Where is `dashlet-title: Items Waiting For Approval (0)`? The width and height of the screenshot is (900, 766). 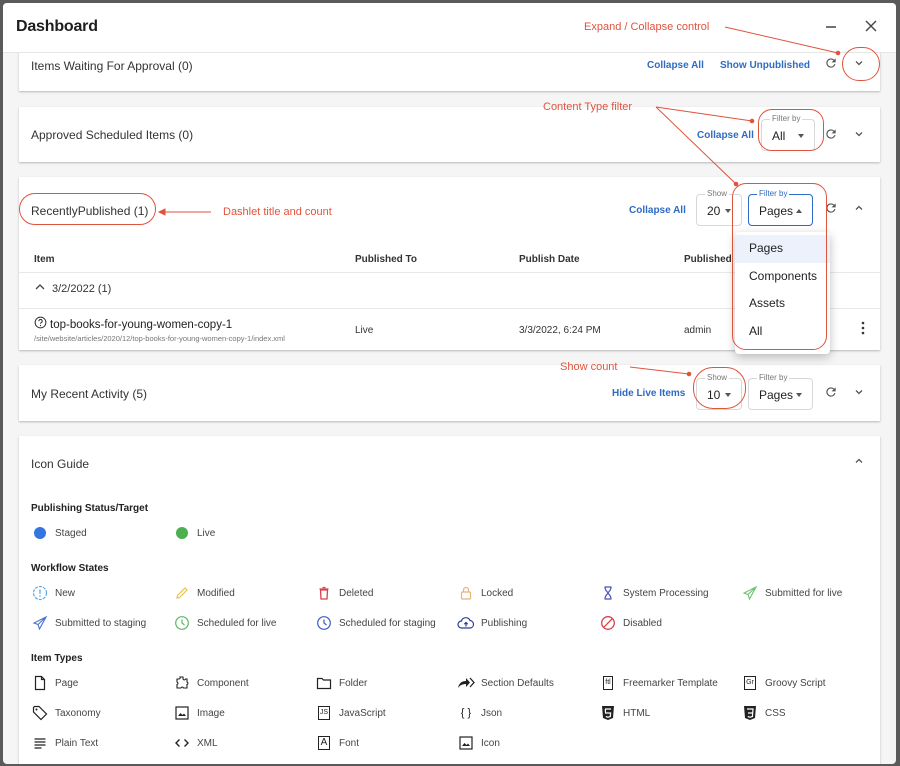 dashlet-title: Items Waiting For Approval (0) is located at coordinates (112, 66).